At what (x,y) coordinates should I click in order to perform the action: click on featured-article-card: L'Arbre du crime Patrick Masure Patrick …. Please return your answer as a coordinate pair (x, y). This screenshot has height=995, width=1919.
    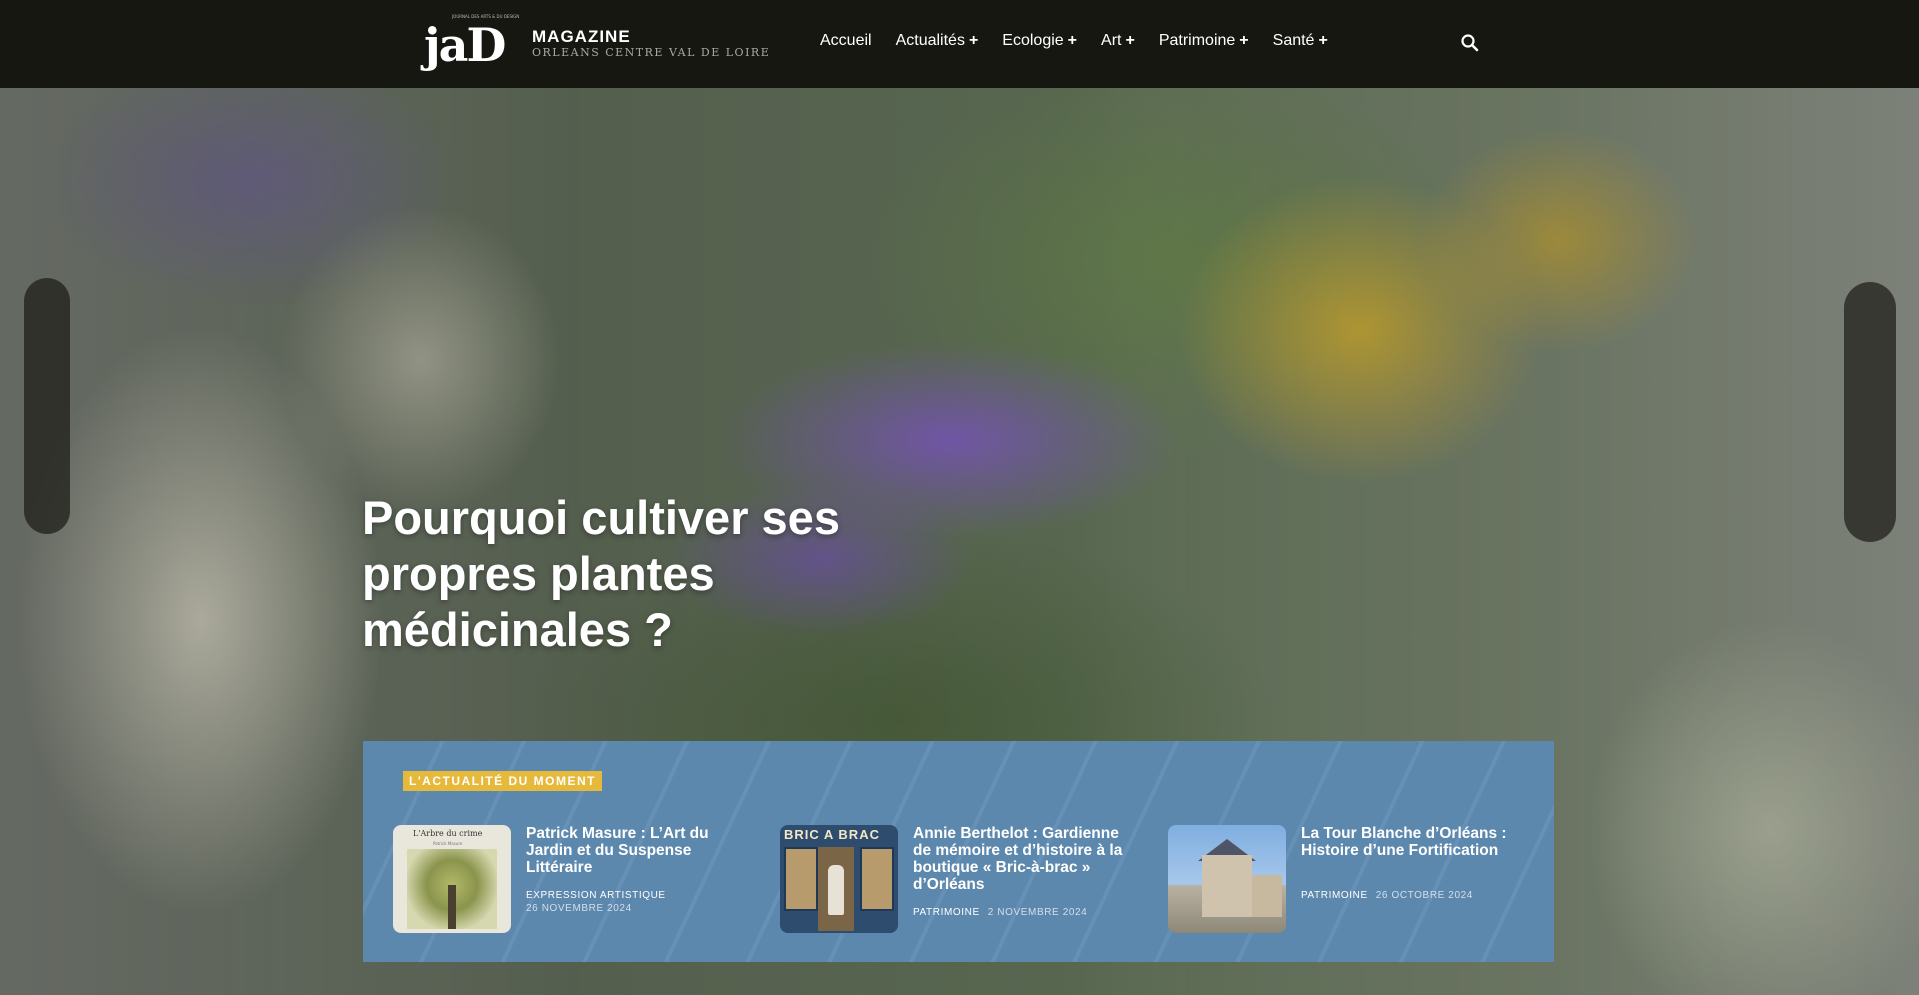
    Looking at the image, I should click on (573, 881).